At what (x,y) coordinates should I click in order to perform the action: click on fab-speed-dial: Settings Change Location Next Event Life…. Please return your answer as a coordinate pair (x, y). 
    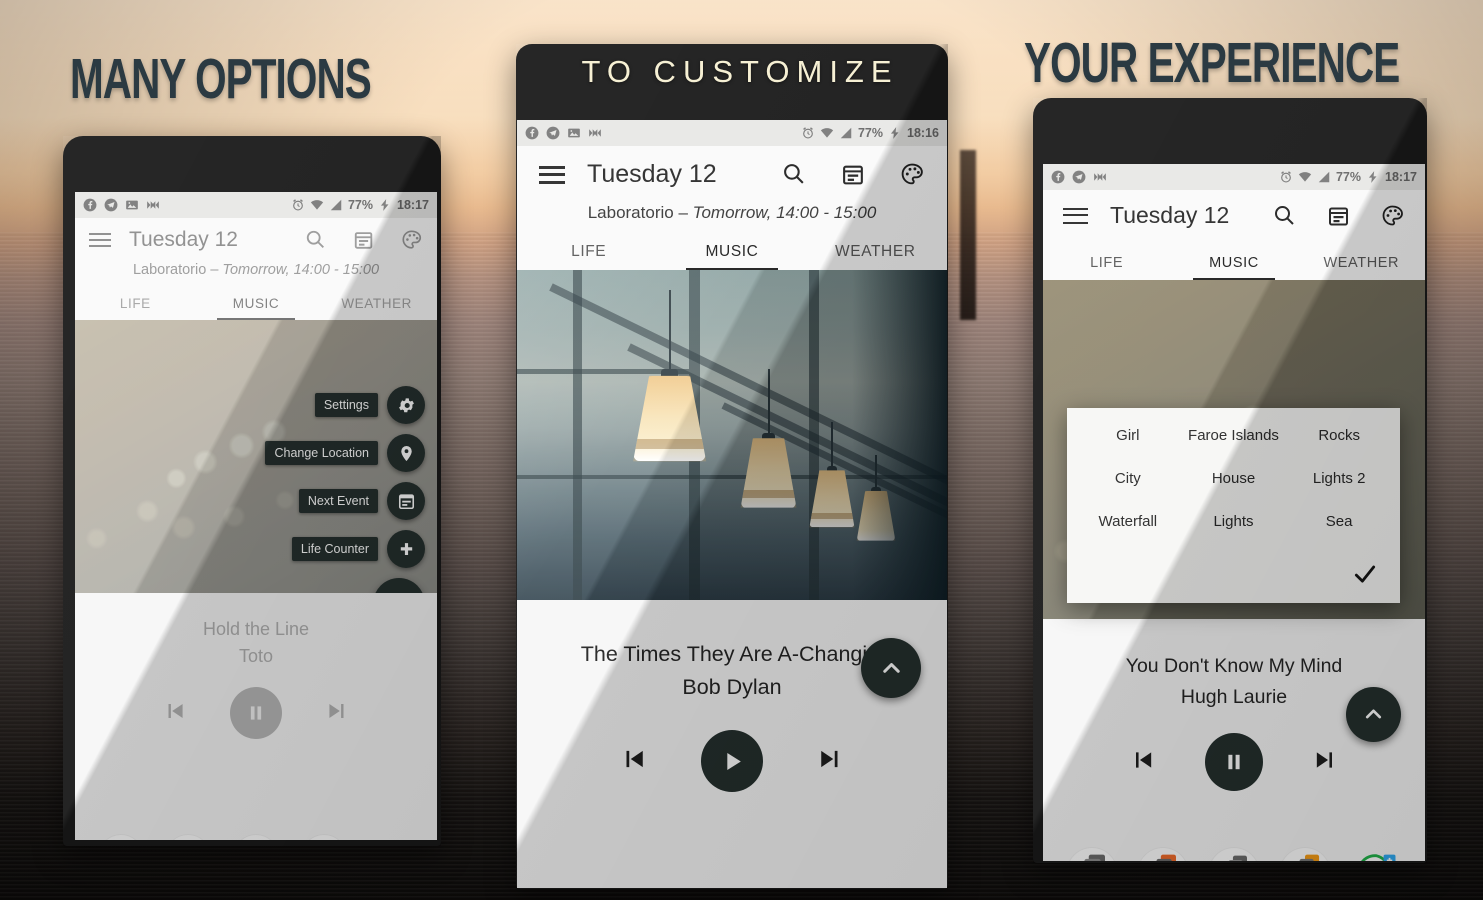
    Looking at the image, I should click on (345, 489).